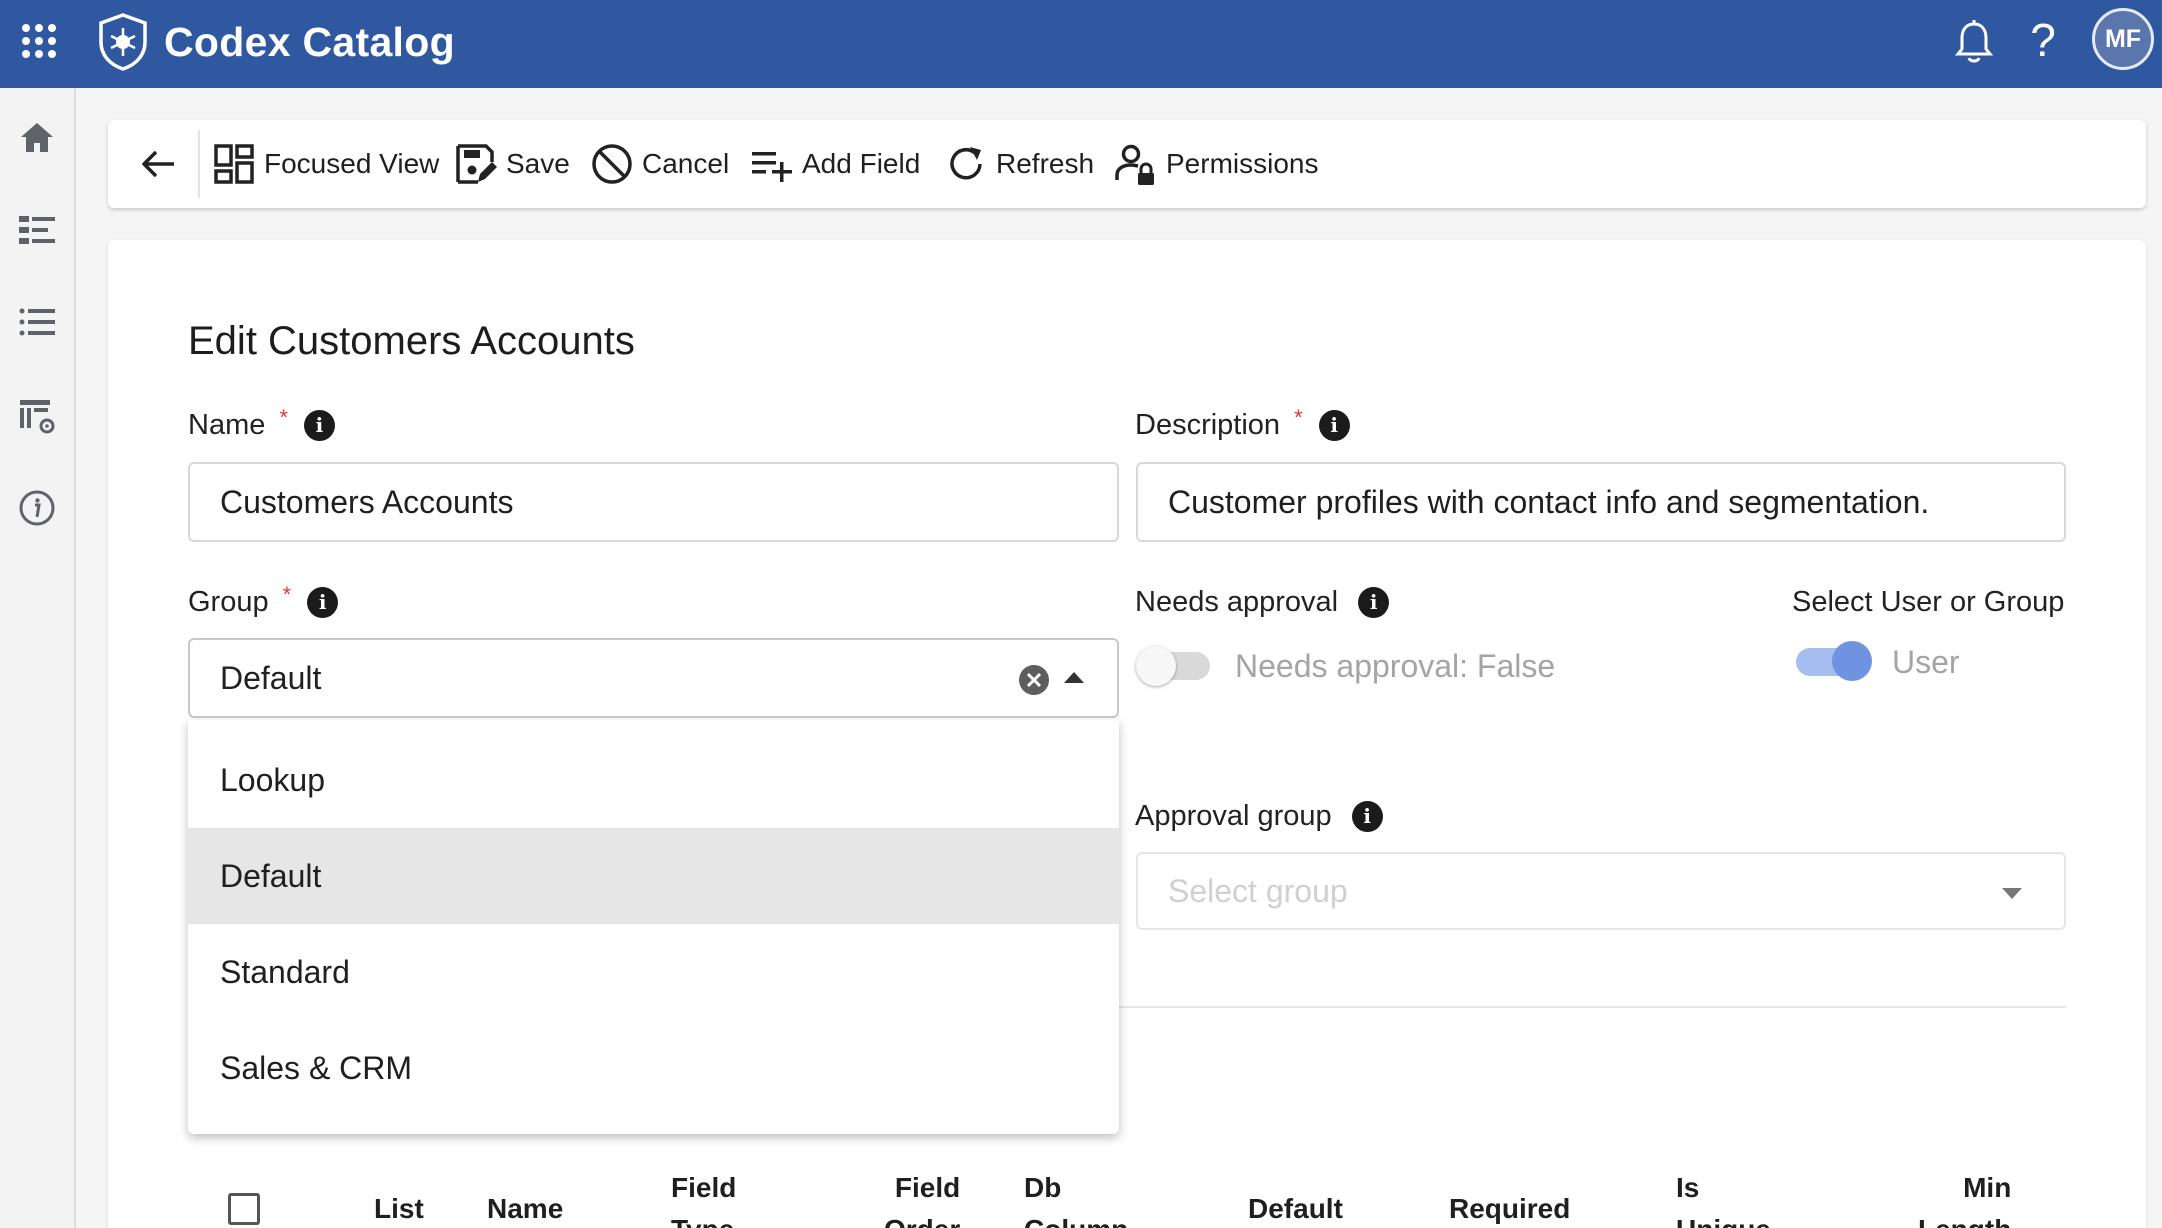 This screenshot has height=1228, width=2162. What do you see at coordinates (1974, 42) in the screenshot?
I see `notifications-bell-icon` at bounding box center [1974, 42].